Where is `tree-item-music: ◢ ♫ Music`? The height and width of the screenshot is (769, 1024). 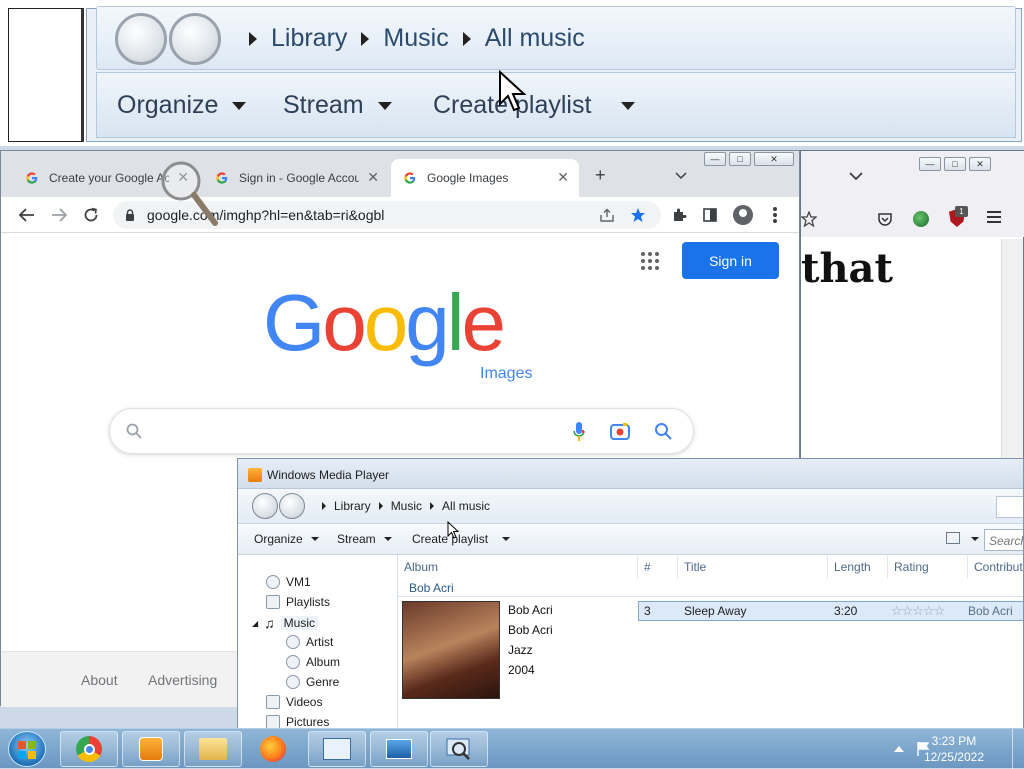 tree-item-music: ◢ ♫ Music is located at coordinates (285, 623).